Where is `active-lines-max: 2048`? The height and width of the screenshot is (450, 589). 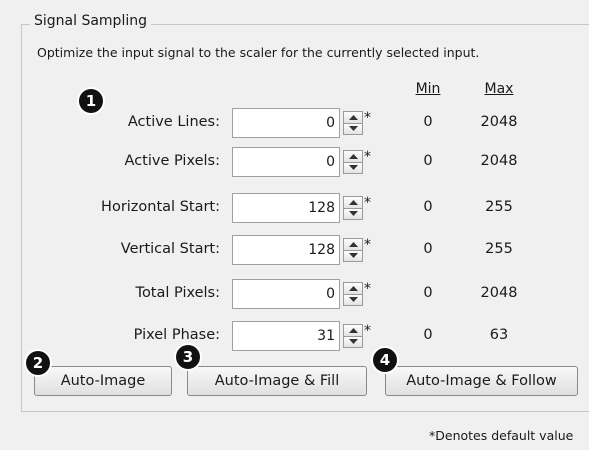
active-lines-max: 2048 is located at coordinates (499, 122).